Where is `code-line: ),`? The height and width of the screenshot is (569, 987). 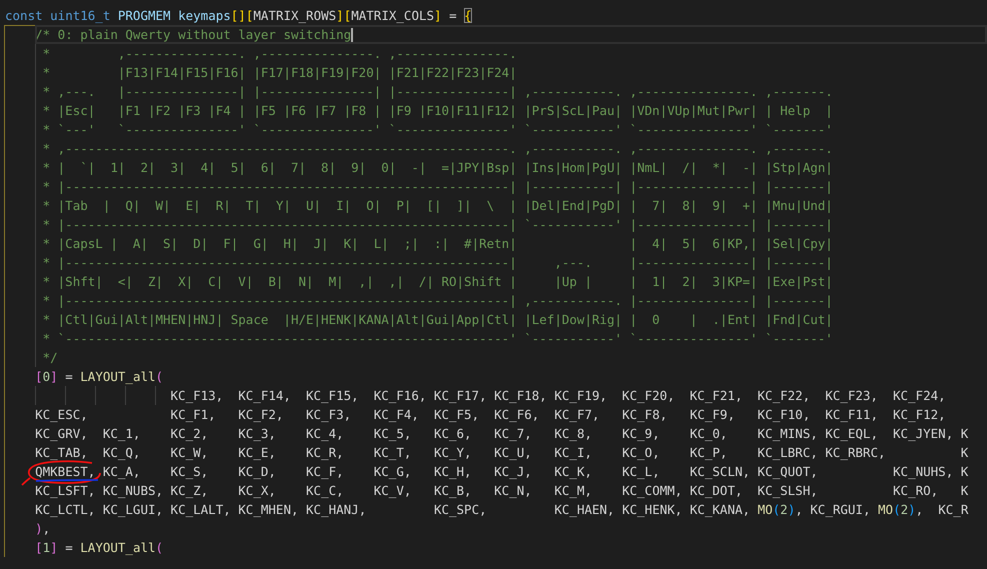
code-line: ), is located at coordinates (42, 529).